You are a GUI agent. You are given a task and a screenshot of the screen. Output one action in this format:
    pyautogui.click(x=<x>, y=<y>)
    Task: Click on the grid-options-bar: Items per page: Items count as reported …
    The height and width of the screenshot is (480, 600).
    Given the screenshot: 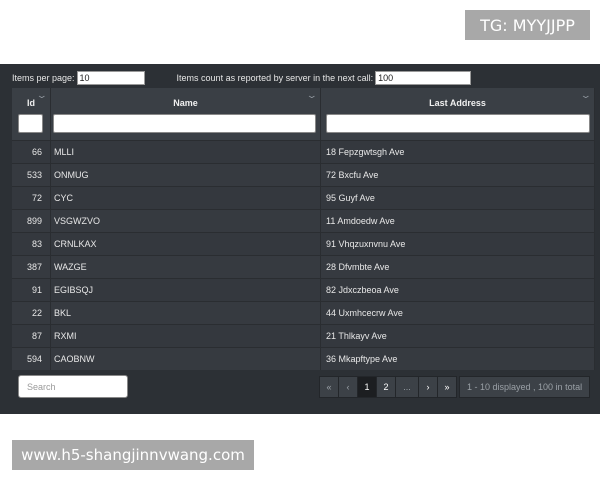 What is the action you would take?
    pyautogui.click(x=301, y=78)
    